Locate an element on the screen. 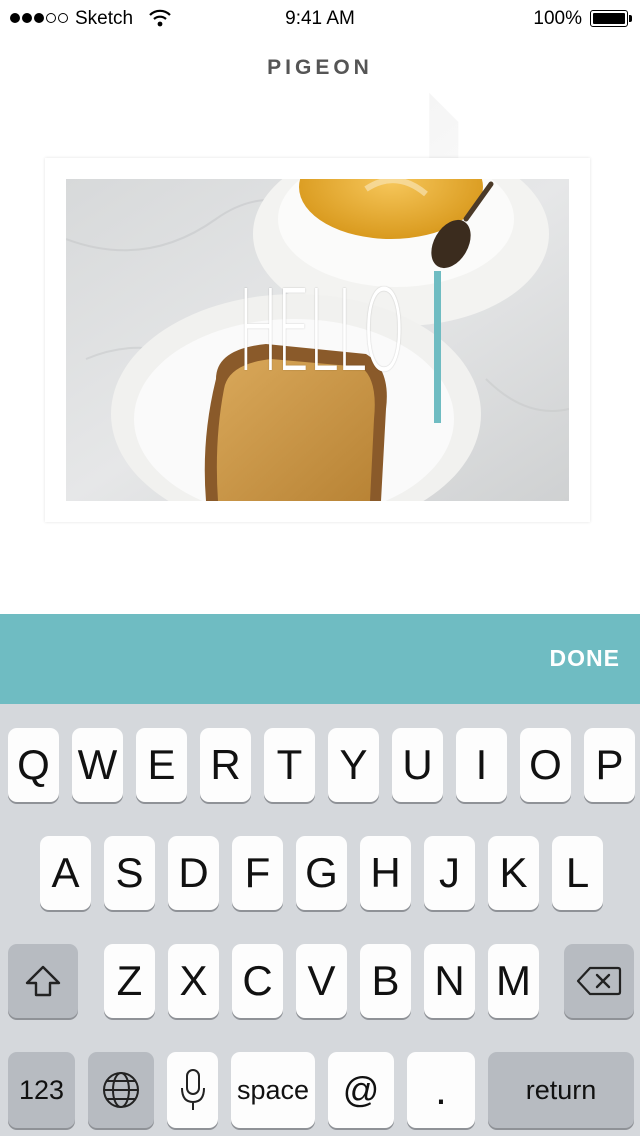 The height and width of the screenshot is (1136, 640). battery-icon is located at coordinates (611, 18).